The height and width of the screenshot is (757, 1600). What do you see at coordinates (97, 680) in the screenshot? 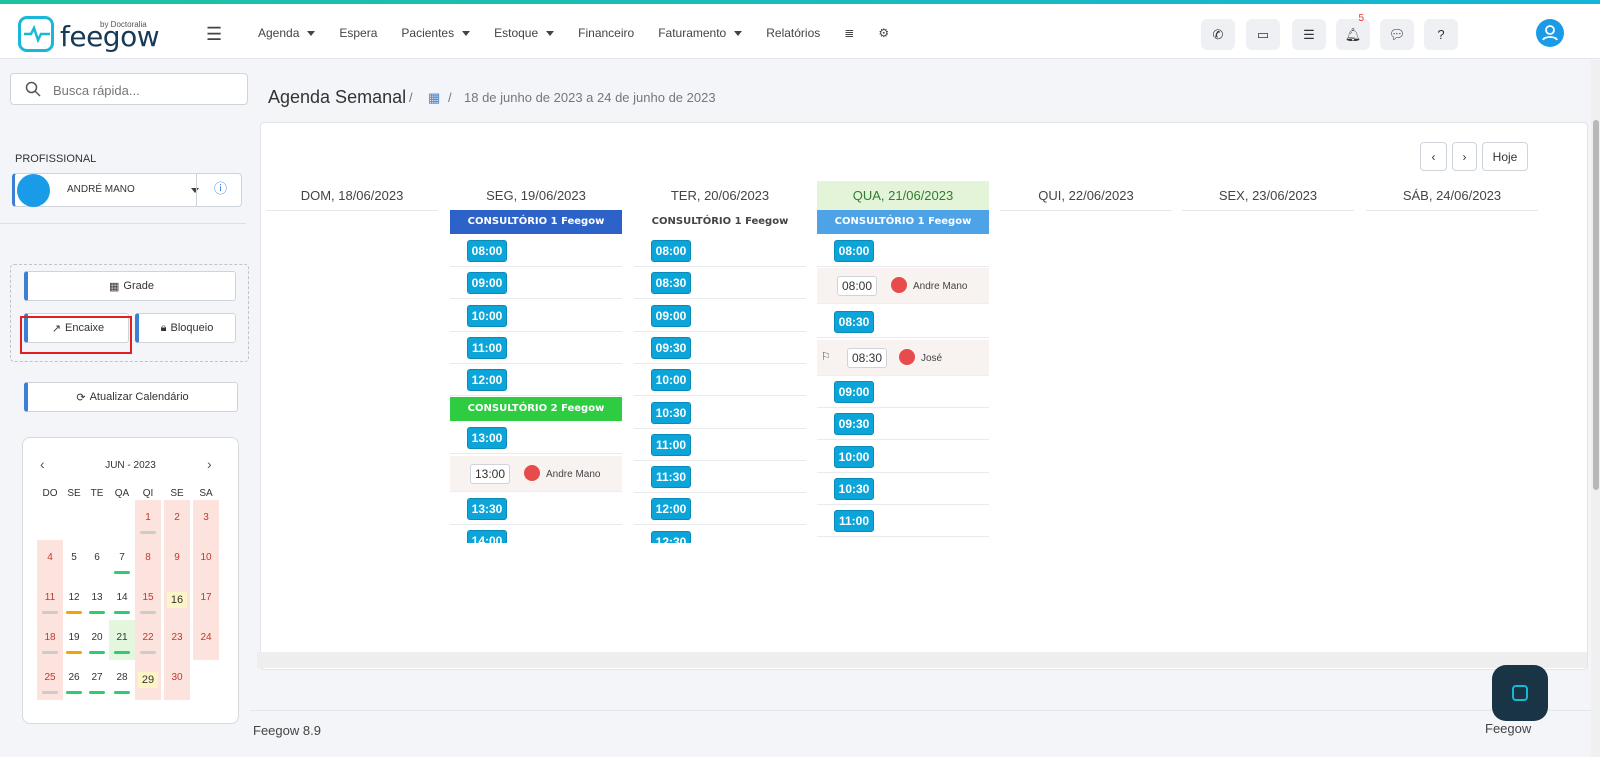
I see `calendar-day: 27` at bounding box center [97, 680].